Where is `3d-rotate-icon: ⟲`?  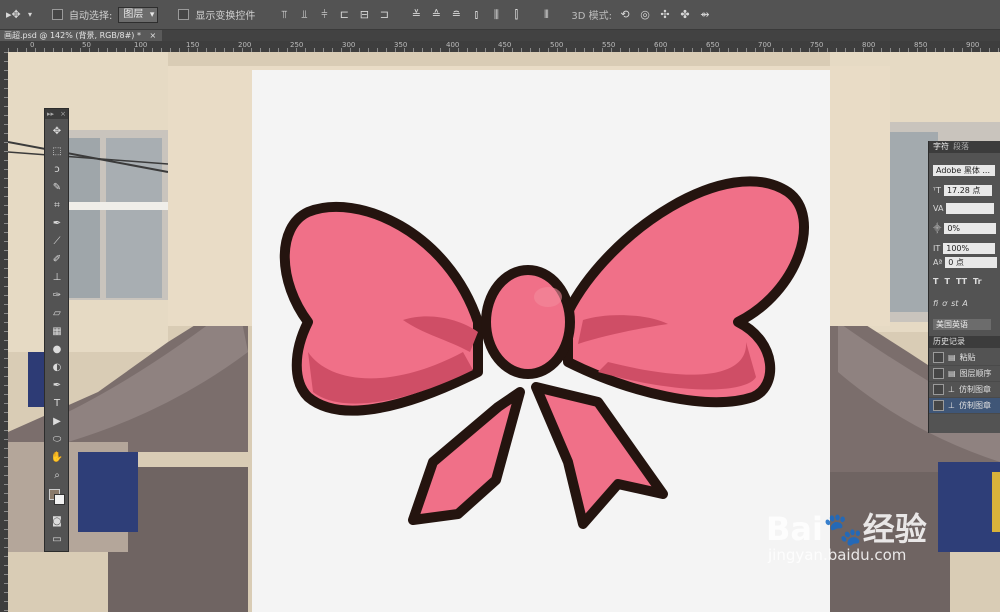 3d-rotate-icon: ⟲ is located at coordinates (625, 15).